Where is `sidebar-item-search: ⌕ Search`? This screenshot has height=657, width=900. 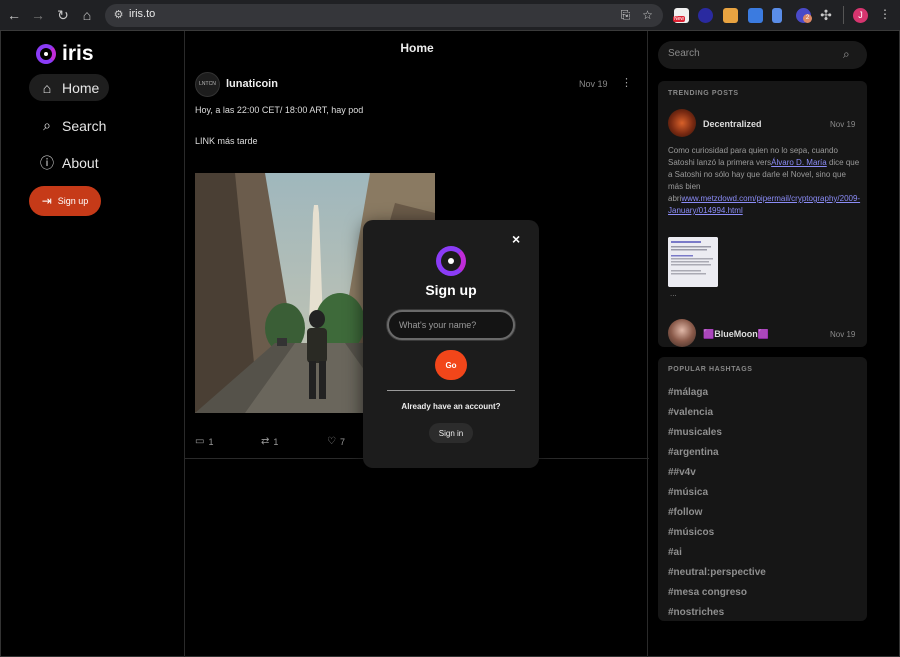 sidebar-item-search: ⌕ Search is located at coordinates (72, 125).